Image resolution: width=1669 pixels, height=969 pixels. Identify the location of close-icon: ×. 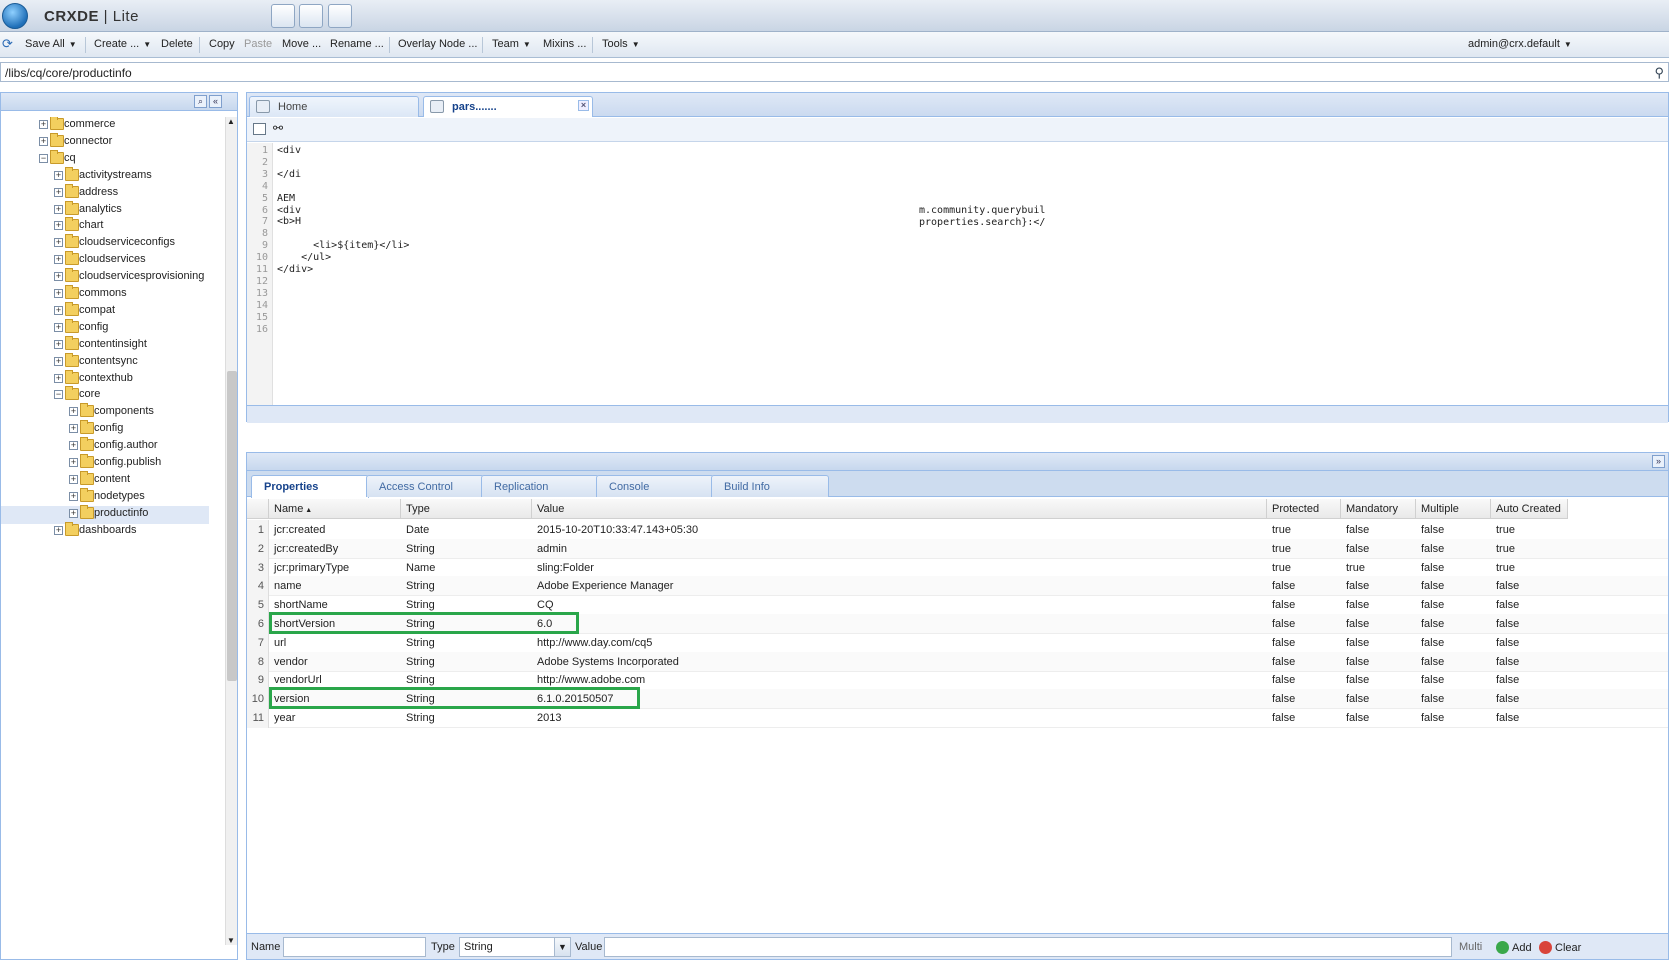
(583, 105).